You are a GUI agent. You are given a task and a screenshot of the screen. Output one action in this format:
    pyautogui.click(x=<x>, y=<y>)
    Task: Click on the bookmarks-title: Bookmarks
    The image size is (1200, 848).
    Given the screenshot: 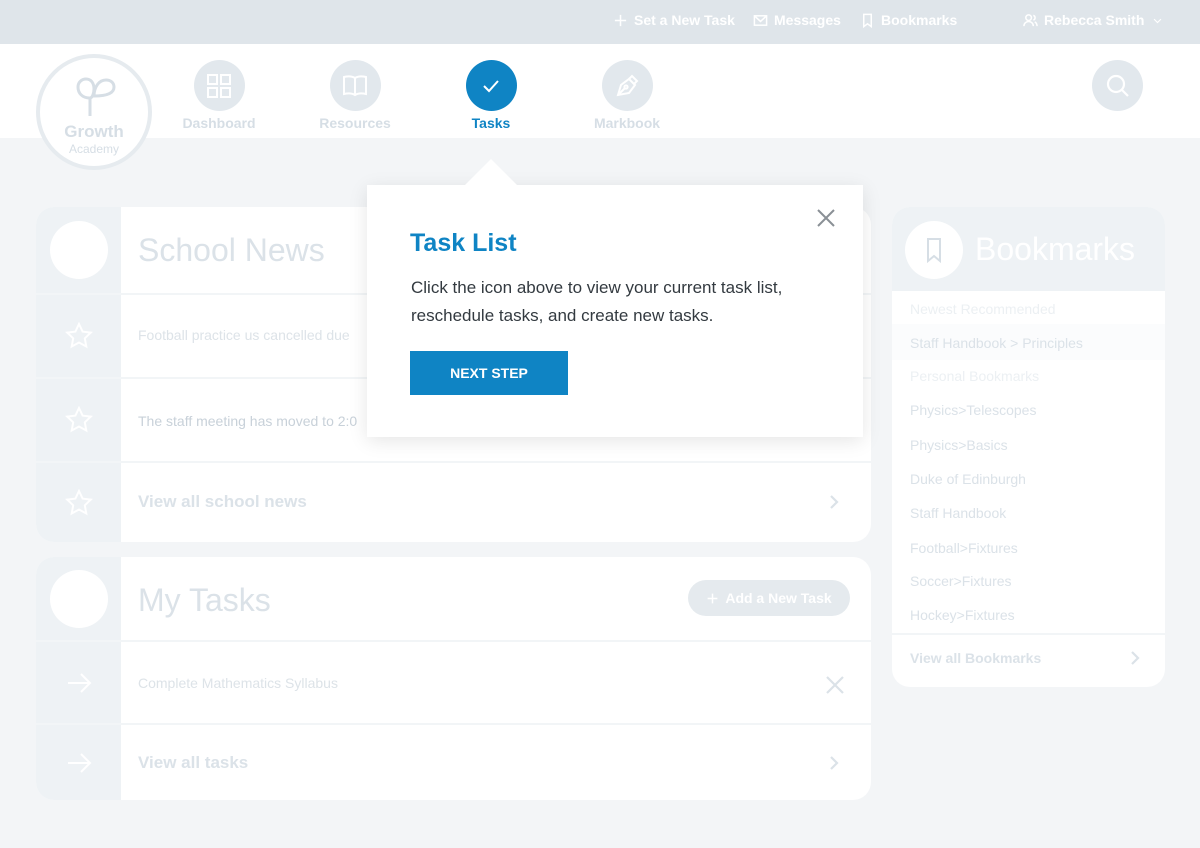 What is the action you would take?
    pyautogui.click(x=1055, y=249)
    